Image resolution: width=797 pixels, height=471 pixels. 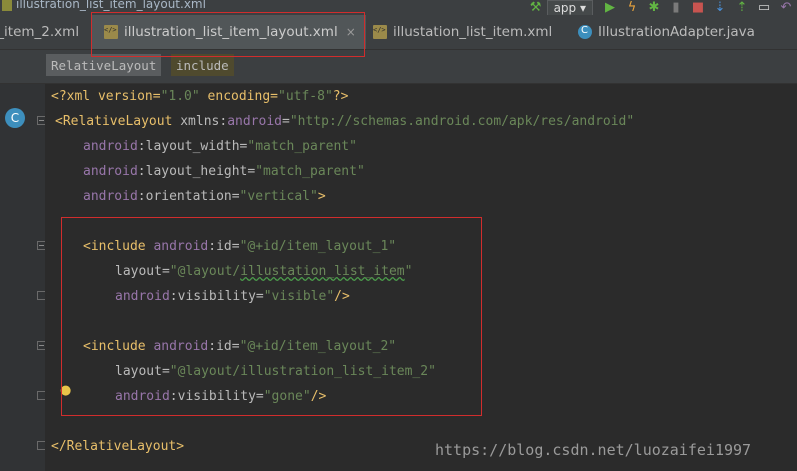 What do you see at coordinates (321, 196) in the screenshot?
I see `tag-close: >` at bounding box center [321, 196].